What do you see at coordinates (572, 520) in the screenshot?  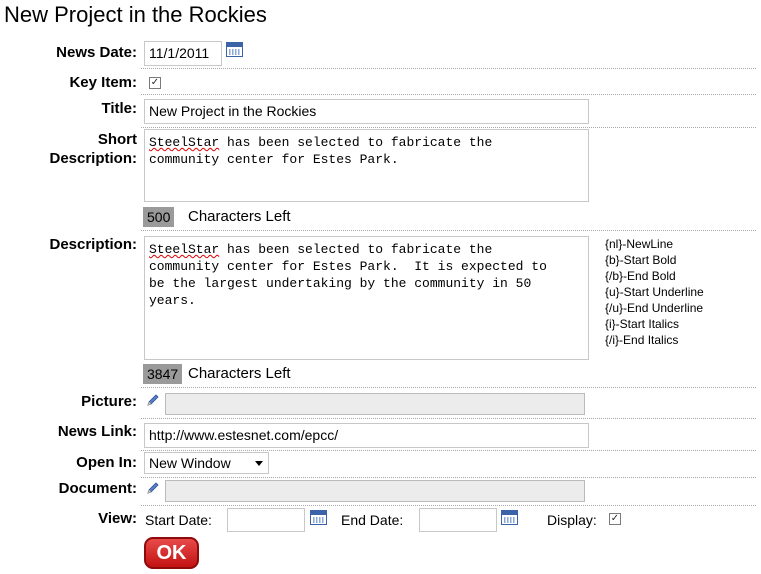 I see `display-label: Display:` at bounding box center [572, 520].